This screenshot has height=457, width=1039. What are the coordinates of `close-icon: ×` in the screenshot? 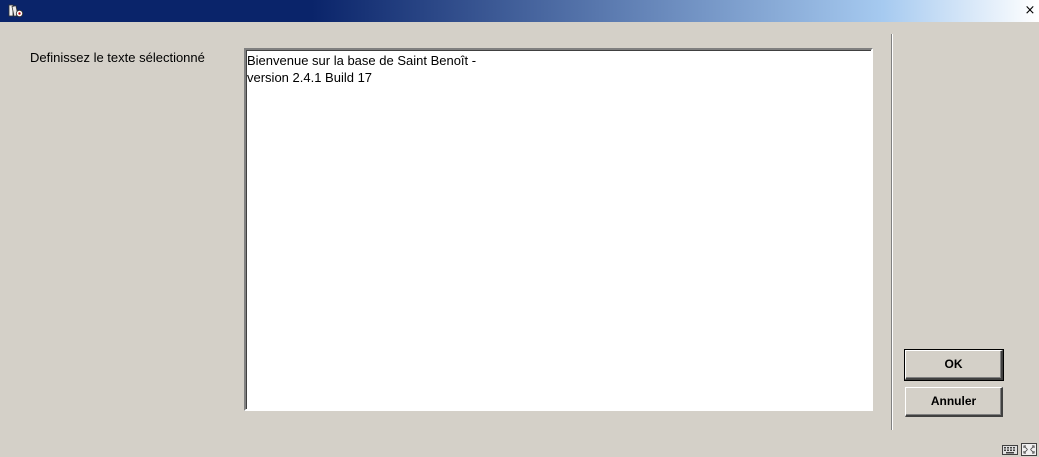 It's located at (1030, 11).